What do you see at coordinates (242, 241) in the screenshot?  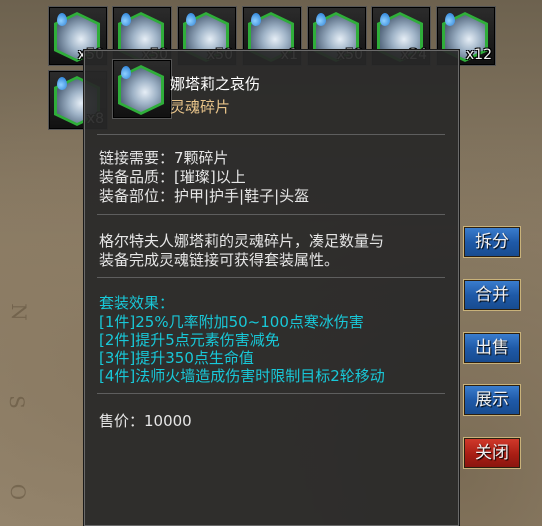 I see `item-description: 格尔特夫人娜塔莉的灵魂碎片，凑足数量与` at bounding box center [242, 241].